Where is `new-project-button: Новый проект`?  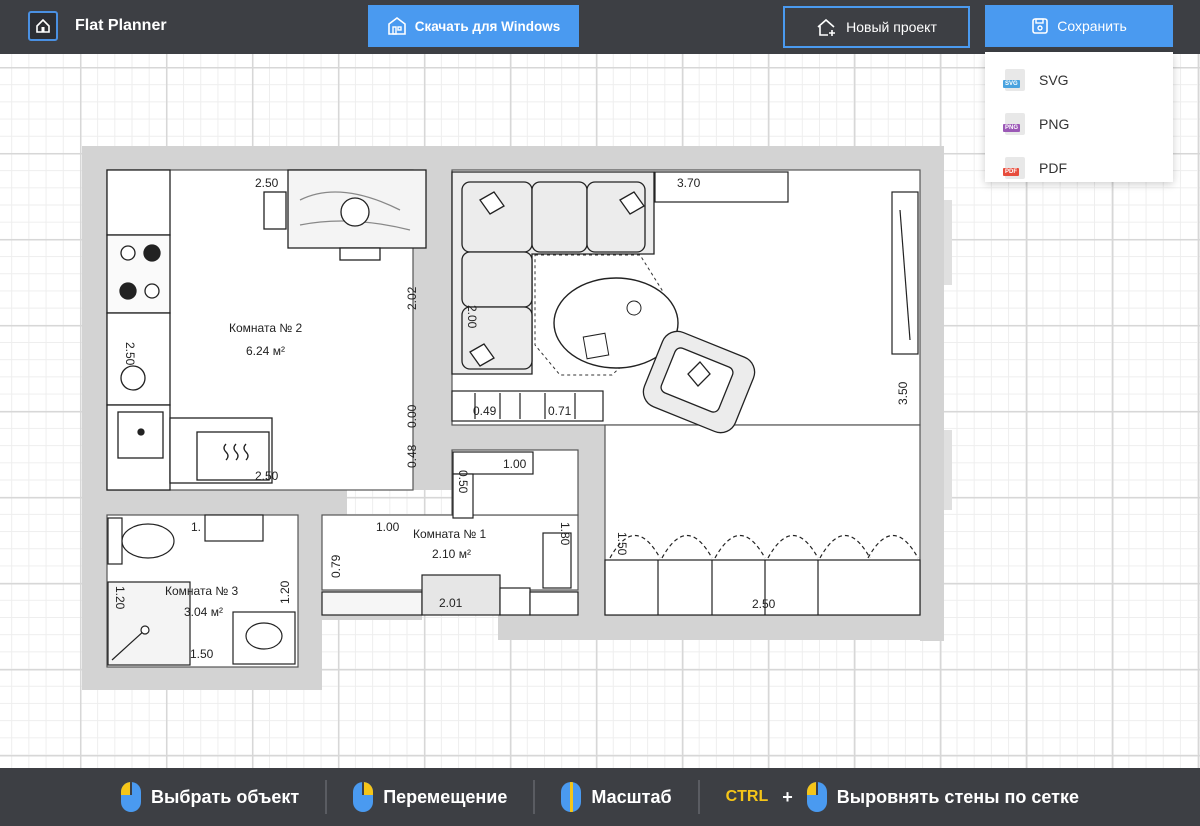
new-project-button: Новый проект is located at coordinates (876, 27).